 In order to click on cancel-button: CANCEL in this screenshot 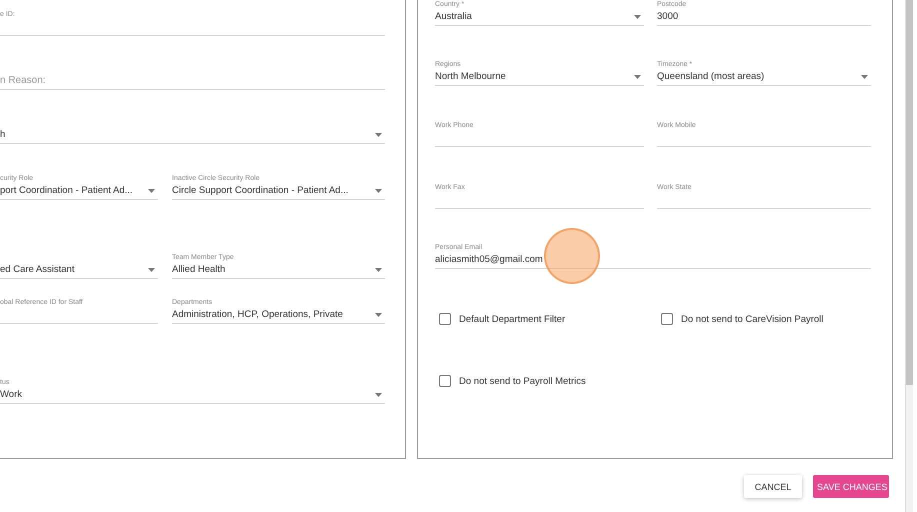, I will do `click(773, 486)`.